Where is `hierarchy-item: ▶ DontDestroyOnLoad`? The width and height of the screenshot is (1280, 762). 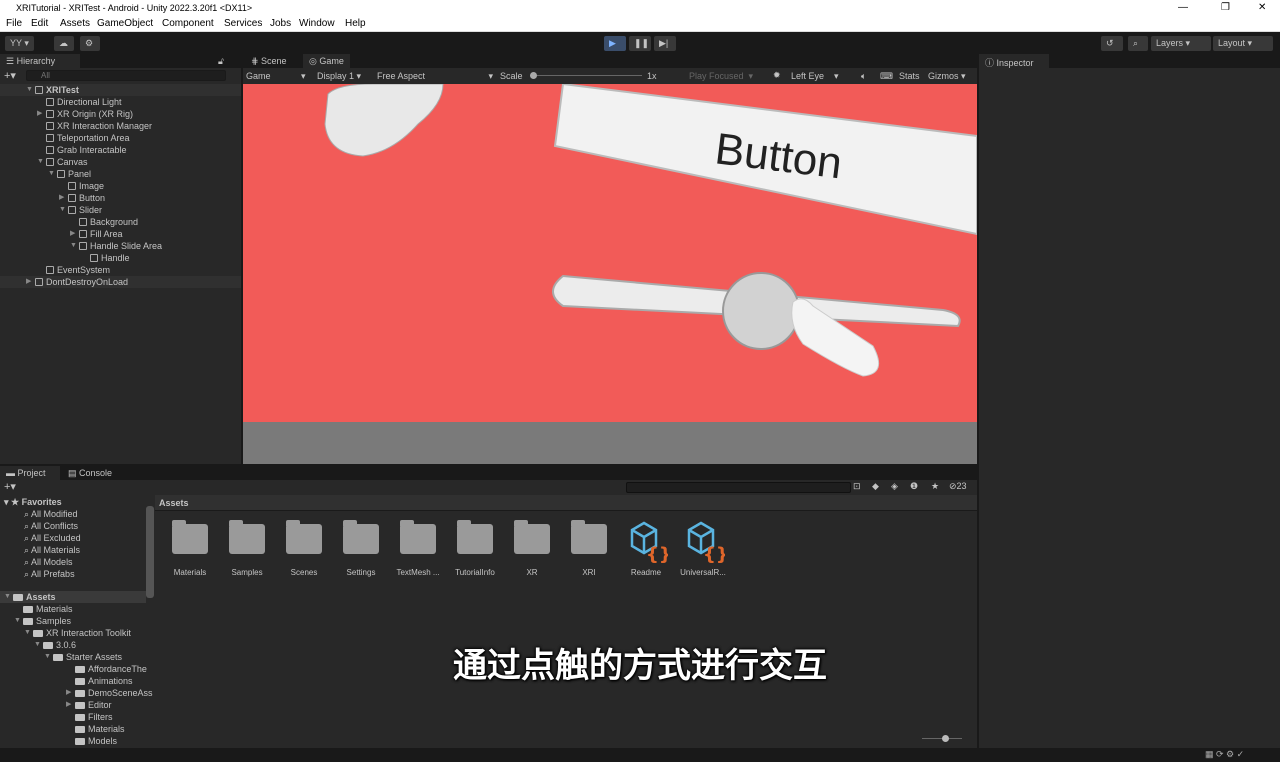 hierarchy-item: ▶ DontDestroyOnLoad is located at coordinates (120, 282).